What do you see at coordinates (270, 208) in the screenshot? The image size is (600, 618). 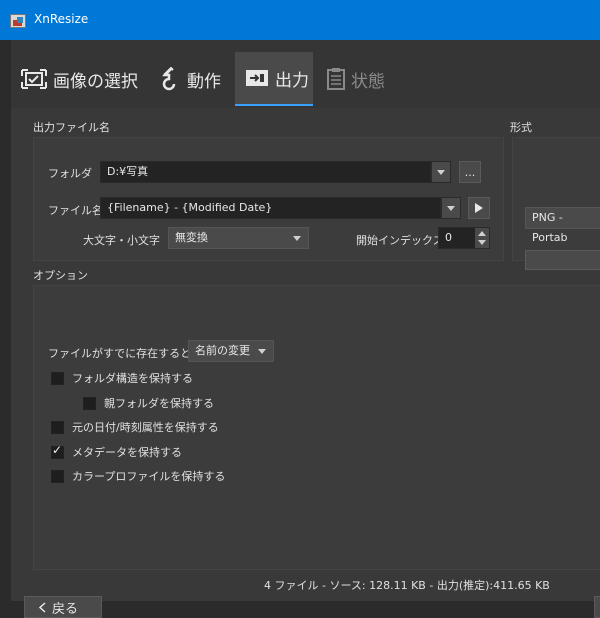 I see `filename-field: {Filename} - {Modified Date}` at bounding box center [270, 208].